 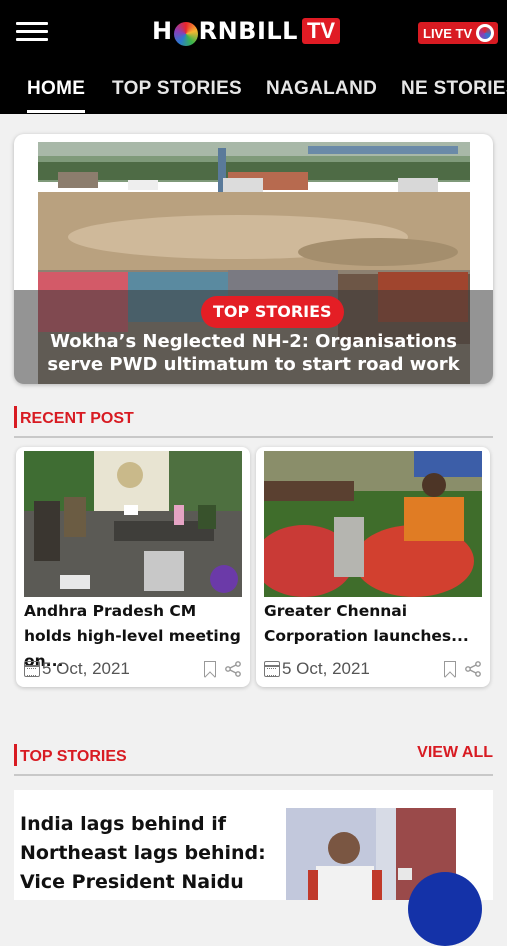 What do you see at coordinates (56, 89) in the screenshot?
I see `tab-home: HOME` at bounding box center [56, 89].